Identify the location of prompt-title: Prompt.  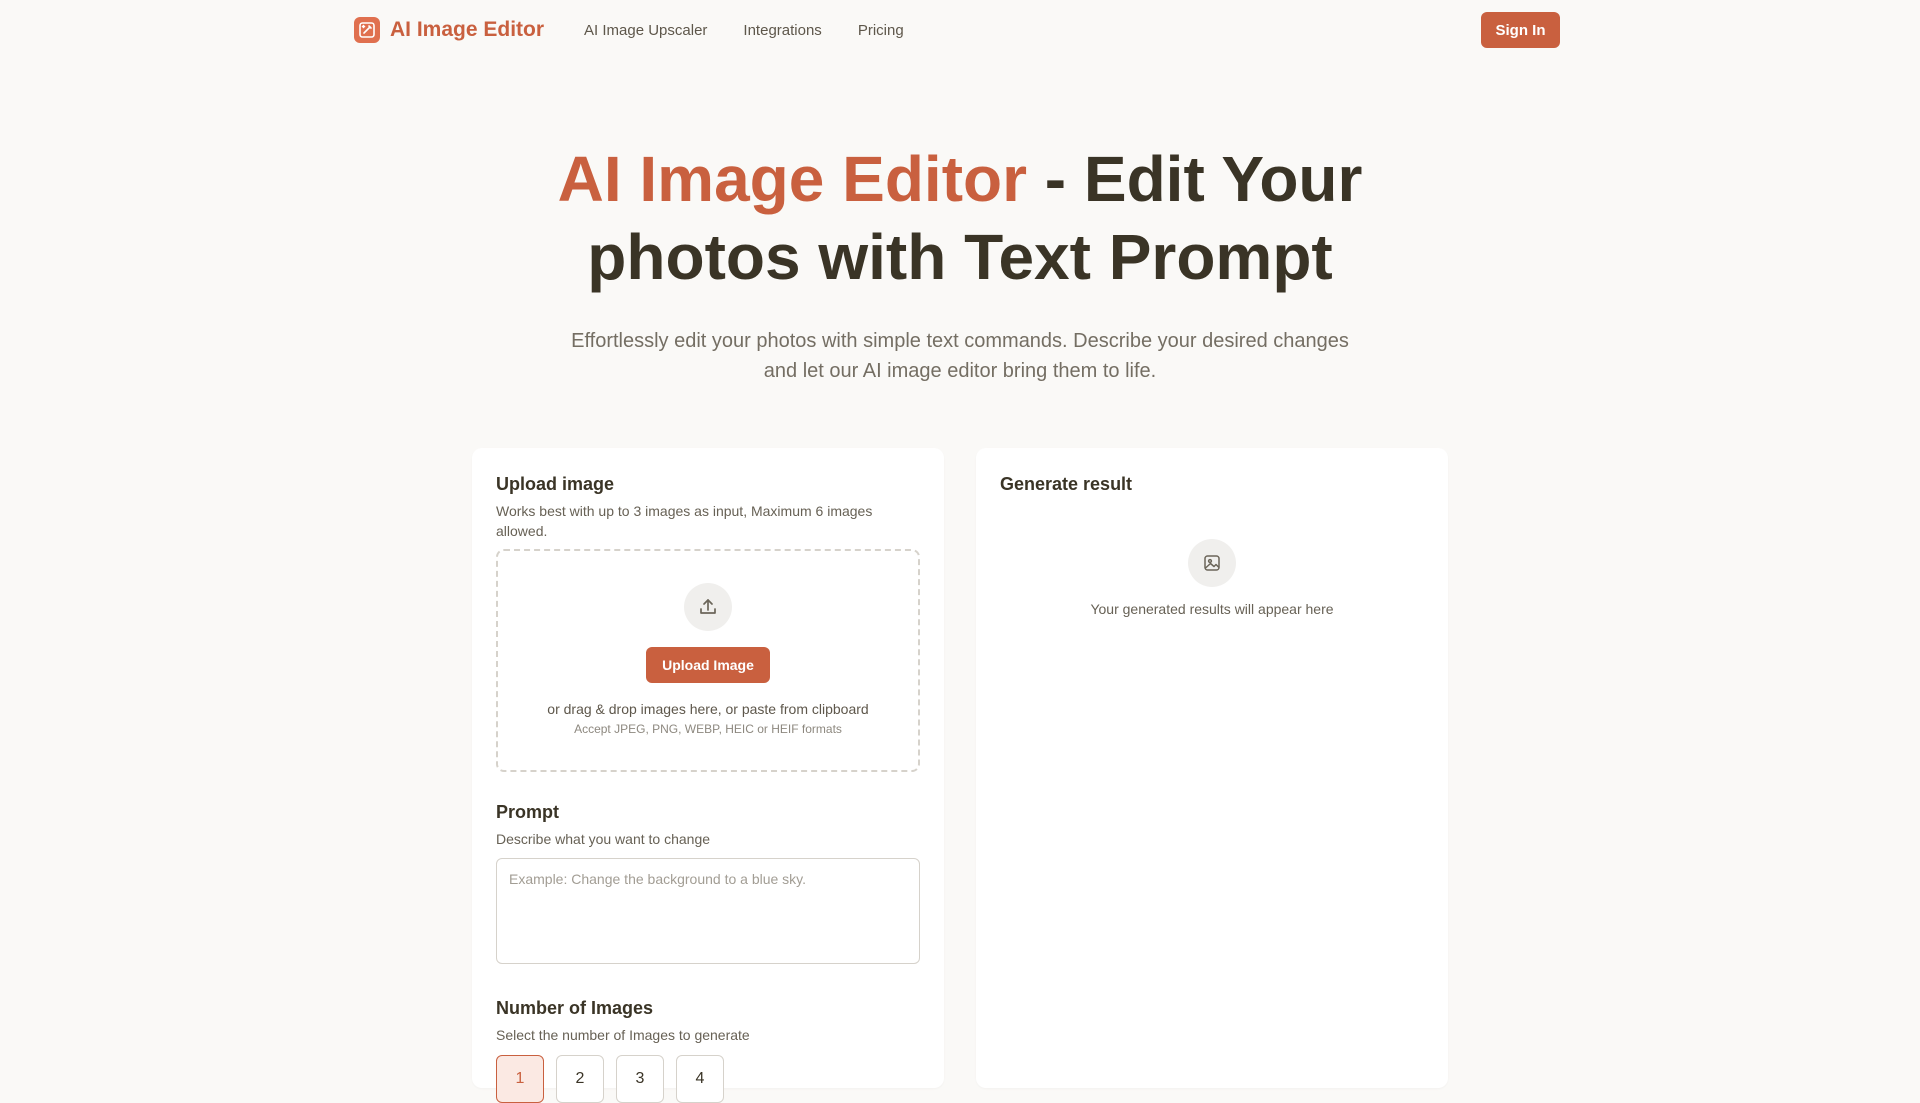
(527, 812).